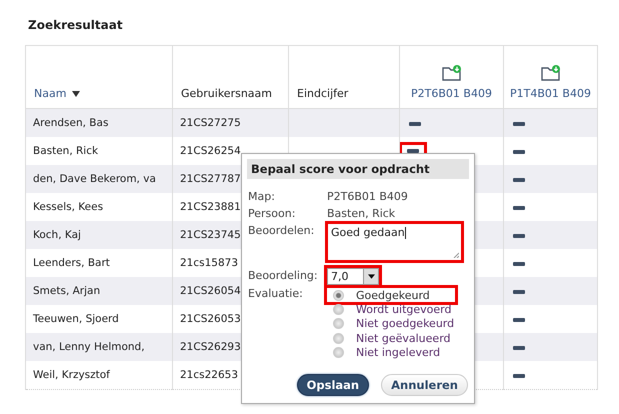 This screenshot has width=619, height=414. What do you see at coordinates (333, 385) in the screenshot?
I see `save-button: Opslaan` at bounding box center [333, 385].